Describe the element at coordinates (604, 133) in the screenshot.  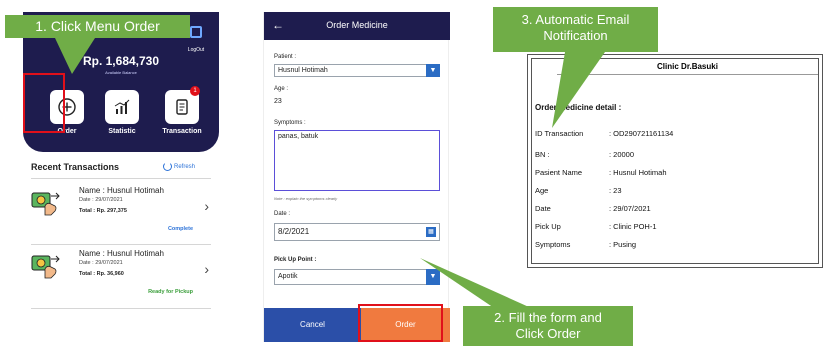
I see `email-row: ID Transaction : OD290721161134` at that location.